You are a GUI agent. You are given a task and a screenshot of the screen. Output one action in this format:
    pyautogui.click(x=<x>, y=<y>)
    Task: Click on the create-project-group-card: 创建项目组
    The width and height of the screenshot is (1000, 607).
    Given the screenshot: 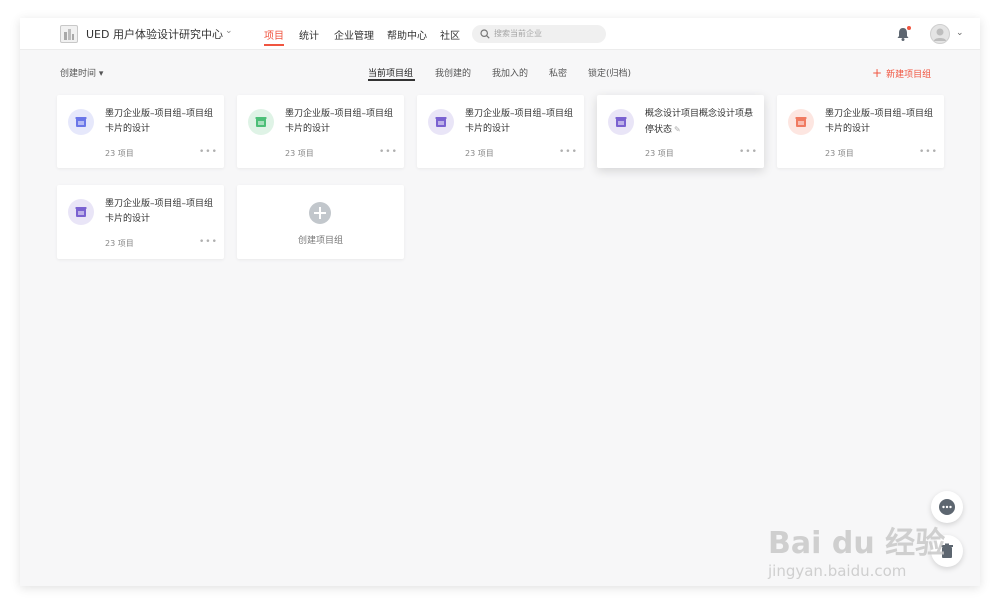 What is the action you would take?
    pyautogui.click(x=320, y=222)
    